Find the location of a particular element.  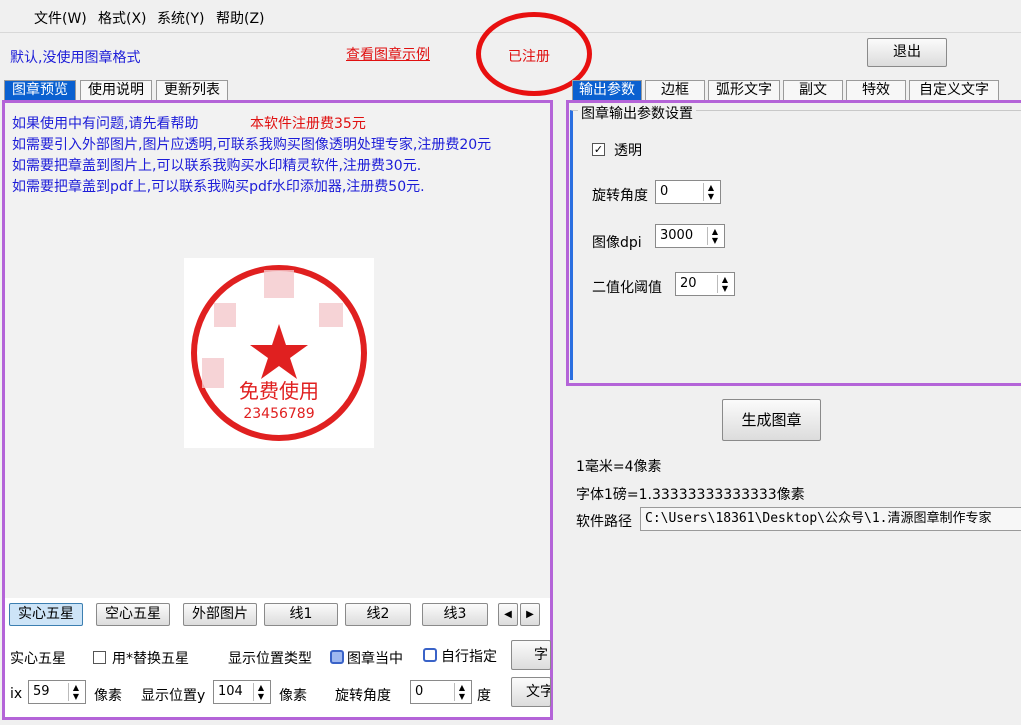

cut-off-button-2: 文字 is located at coordinates (531, 692).